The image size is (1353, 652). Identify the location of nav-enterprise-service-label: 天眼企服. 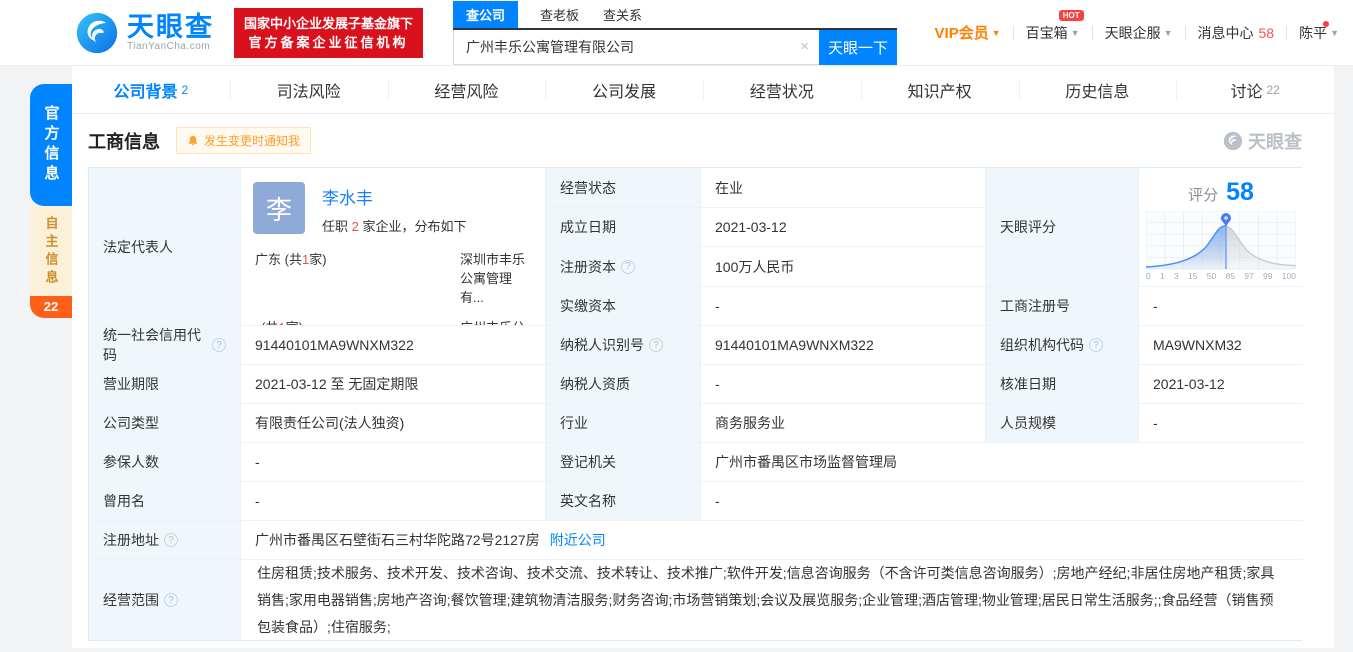
(1132, 32).